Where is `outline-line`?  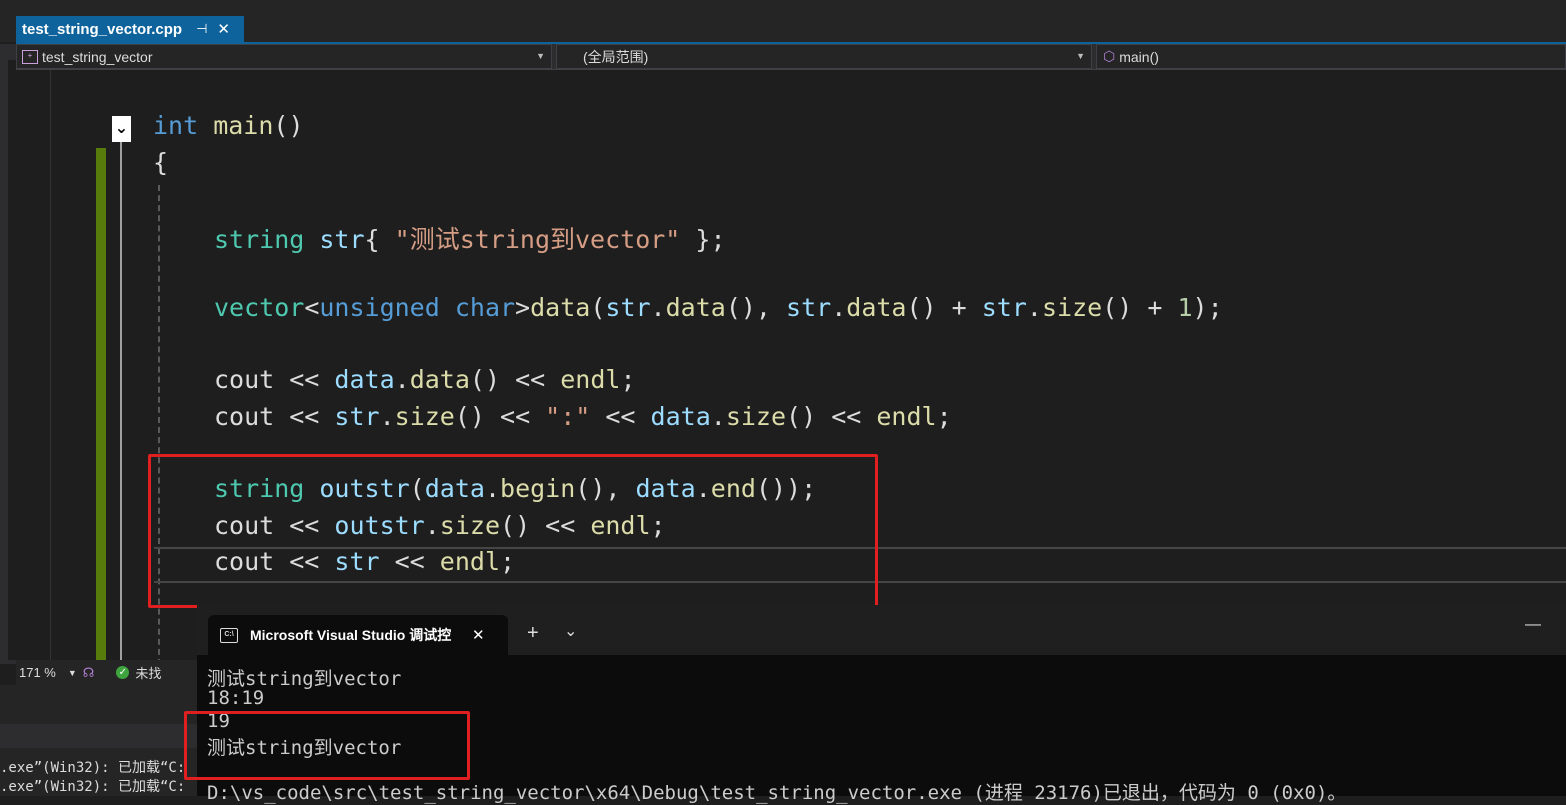 outline-line is located at coordinates (121, 400).